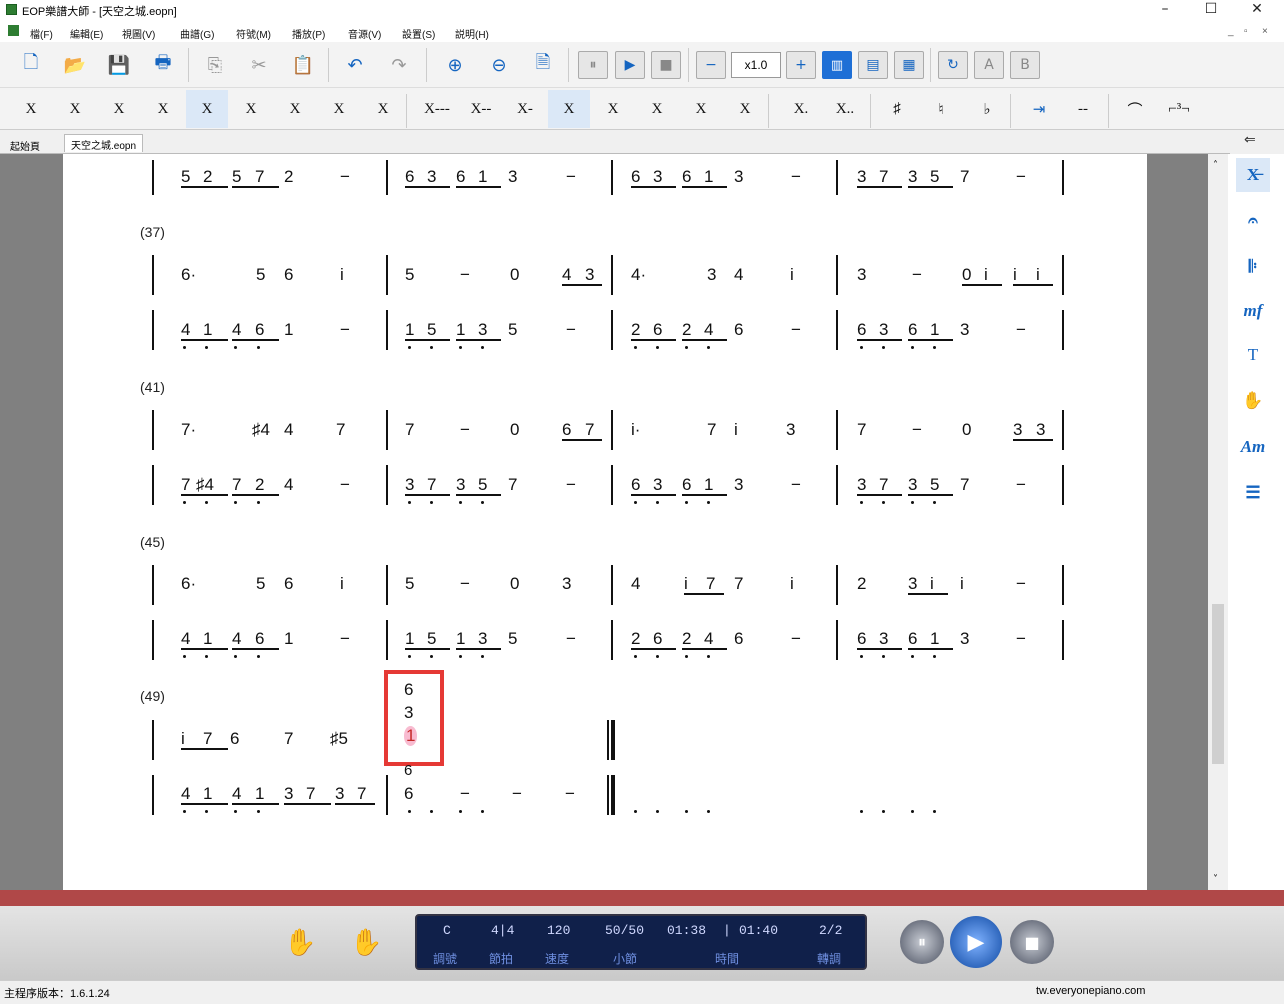  Describe the element at coordinates (525, 109) in the screenshot. I see `note-tool-half: X-` at that location.